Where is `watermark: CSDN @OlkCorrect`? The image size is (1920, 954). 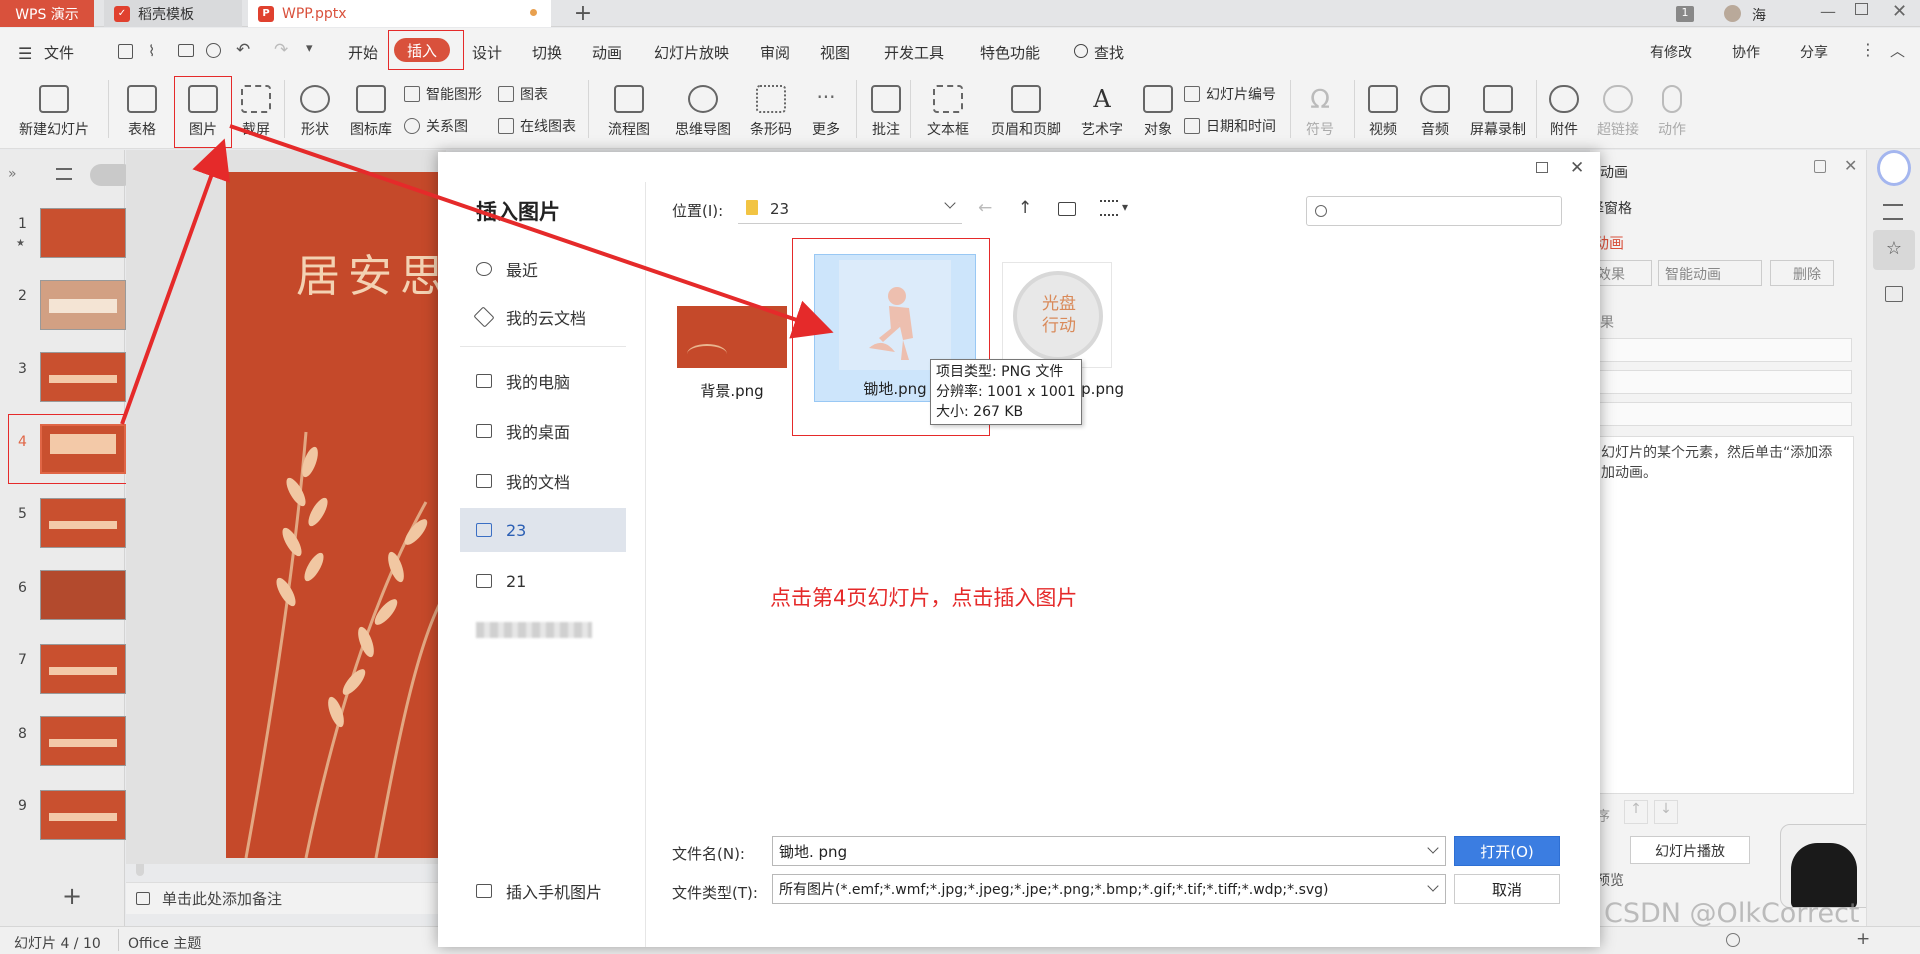 watermark: CSDN @OlkCorrect is located at coordinates (1732, 913).